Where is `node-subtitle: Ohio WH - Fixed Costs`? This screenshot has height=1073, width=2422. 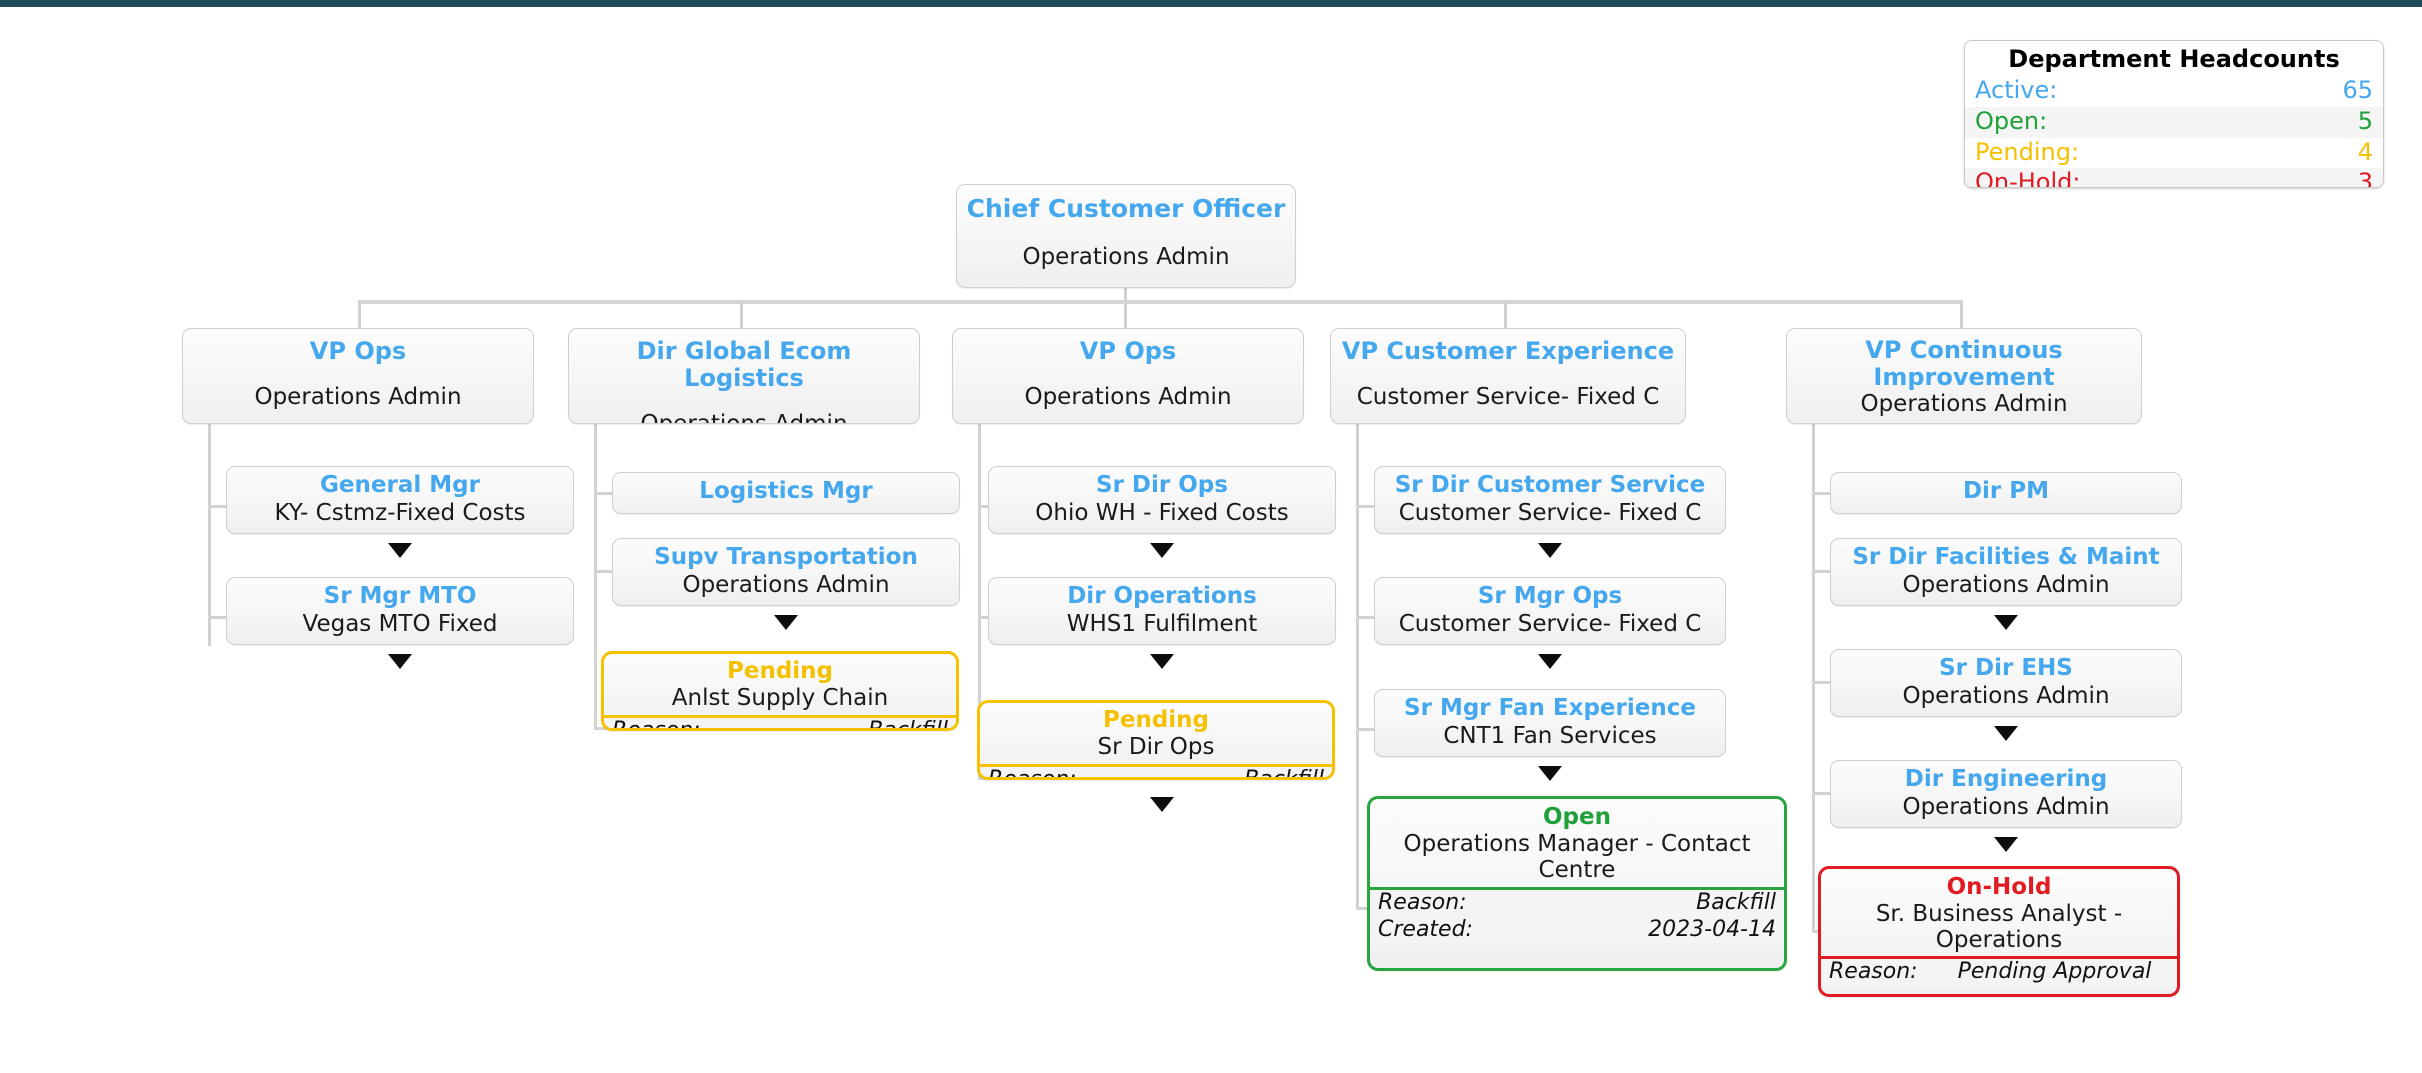 node-subtitle: Ohio WH - Fixed Costs is located at coordinates (1162, 512).